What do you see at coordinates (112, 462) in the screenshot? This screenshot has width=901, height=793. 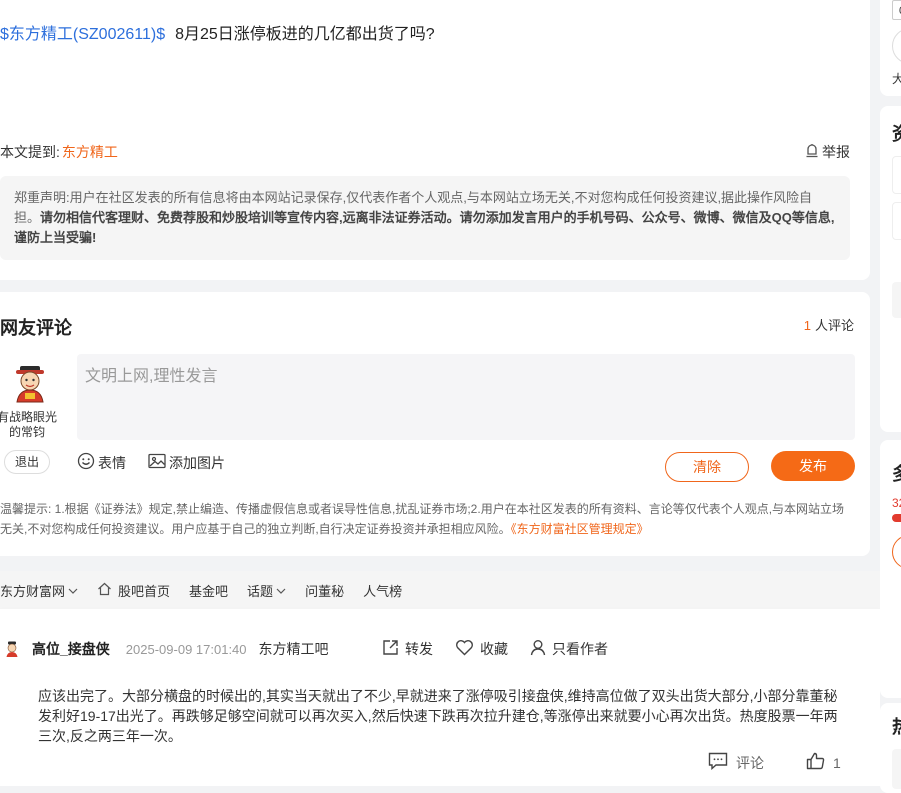 I see `emoji-label: 表情` at bounding box center [112, 462].